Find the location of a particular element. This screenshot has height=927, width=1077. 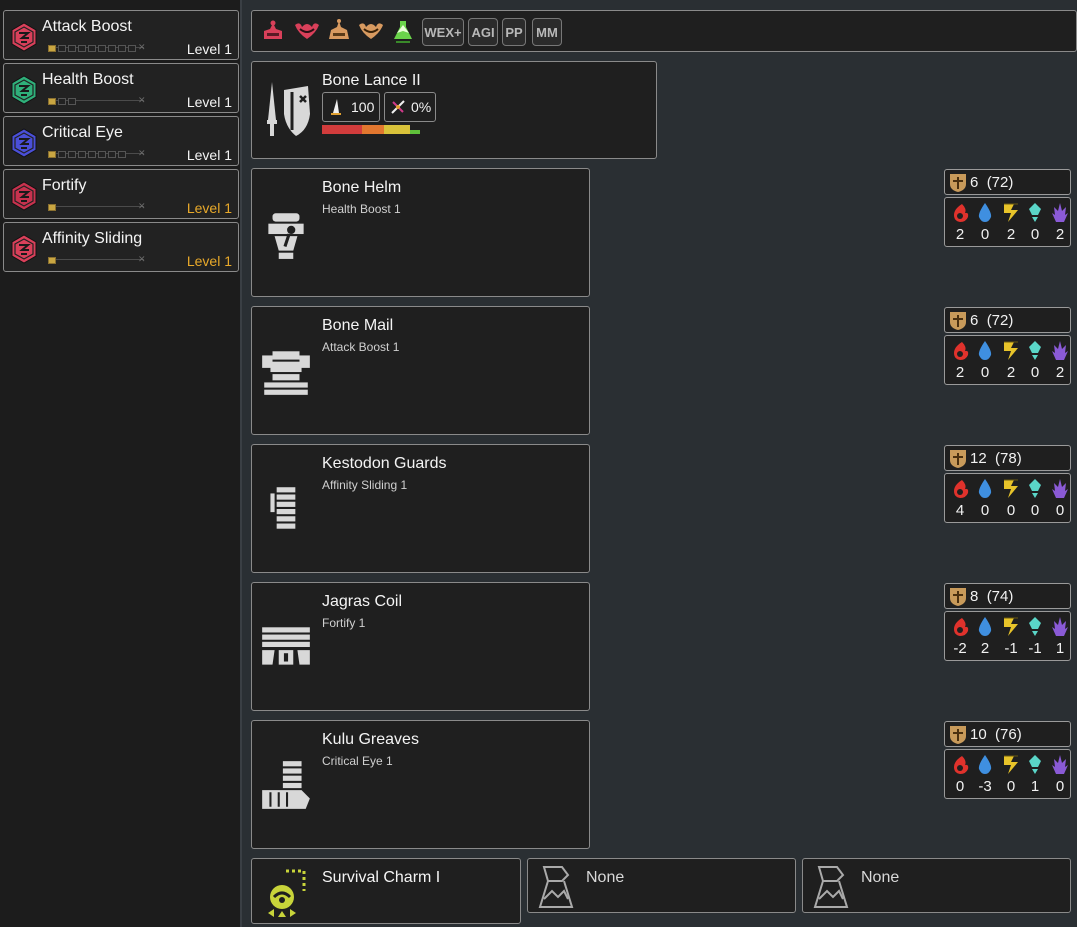

defense-value: 10 (76) is located at coordinates (996, 734).